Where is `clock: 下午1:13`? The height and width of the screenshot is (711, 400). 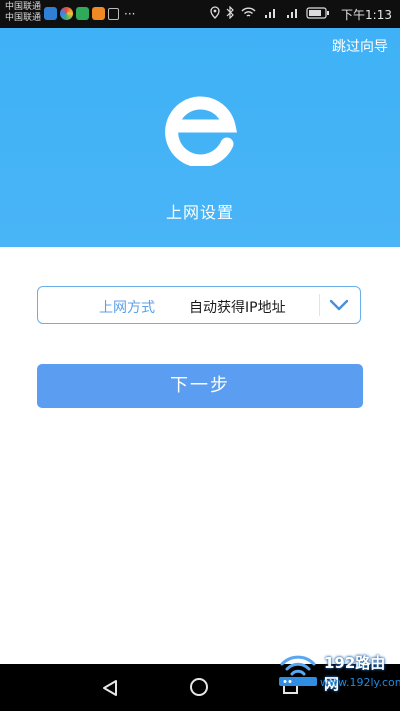 clock: 下午1:13 is located at coordinates (366, 15).